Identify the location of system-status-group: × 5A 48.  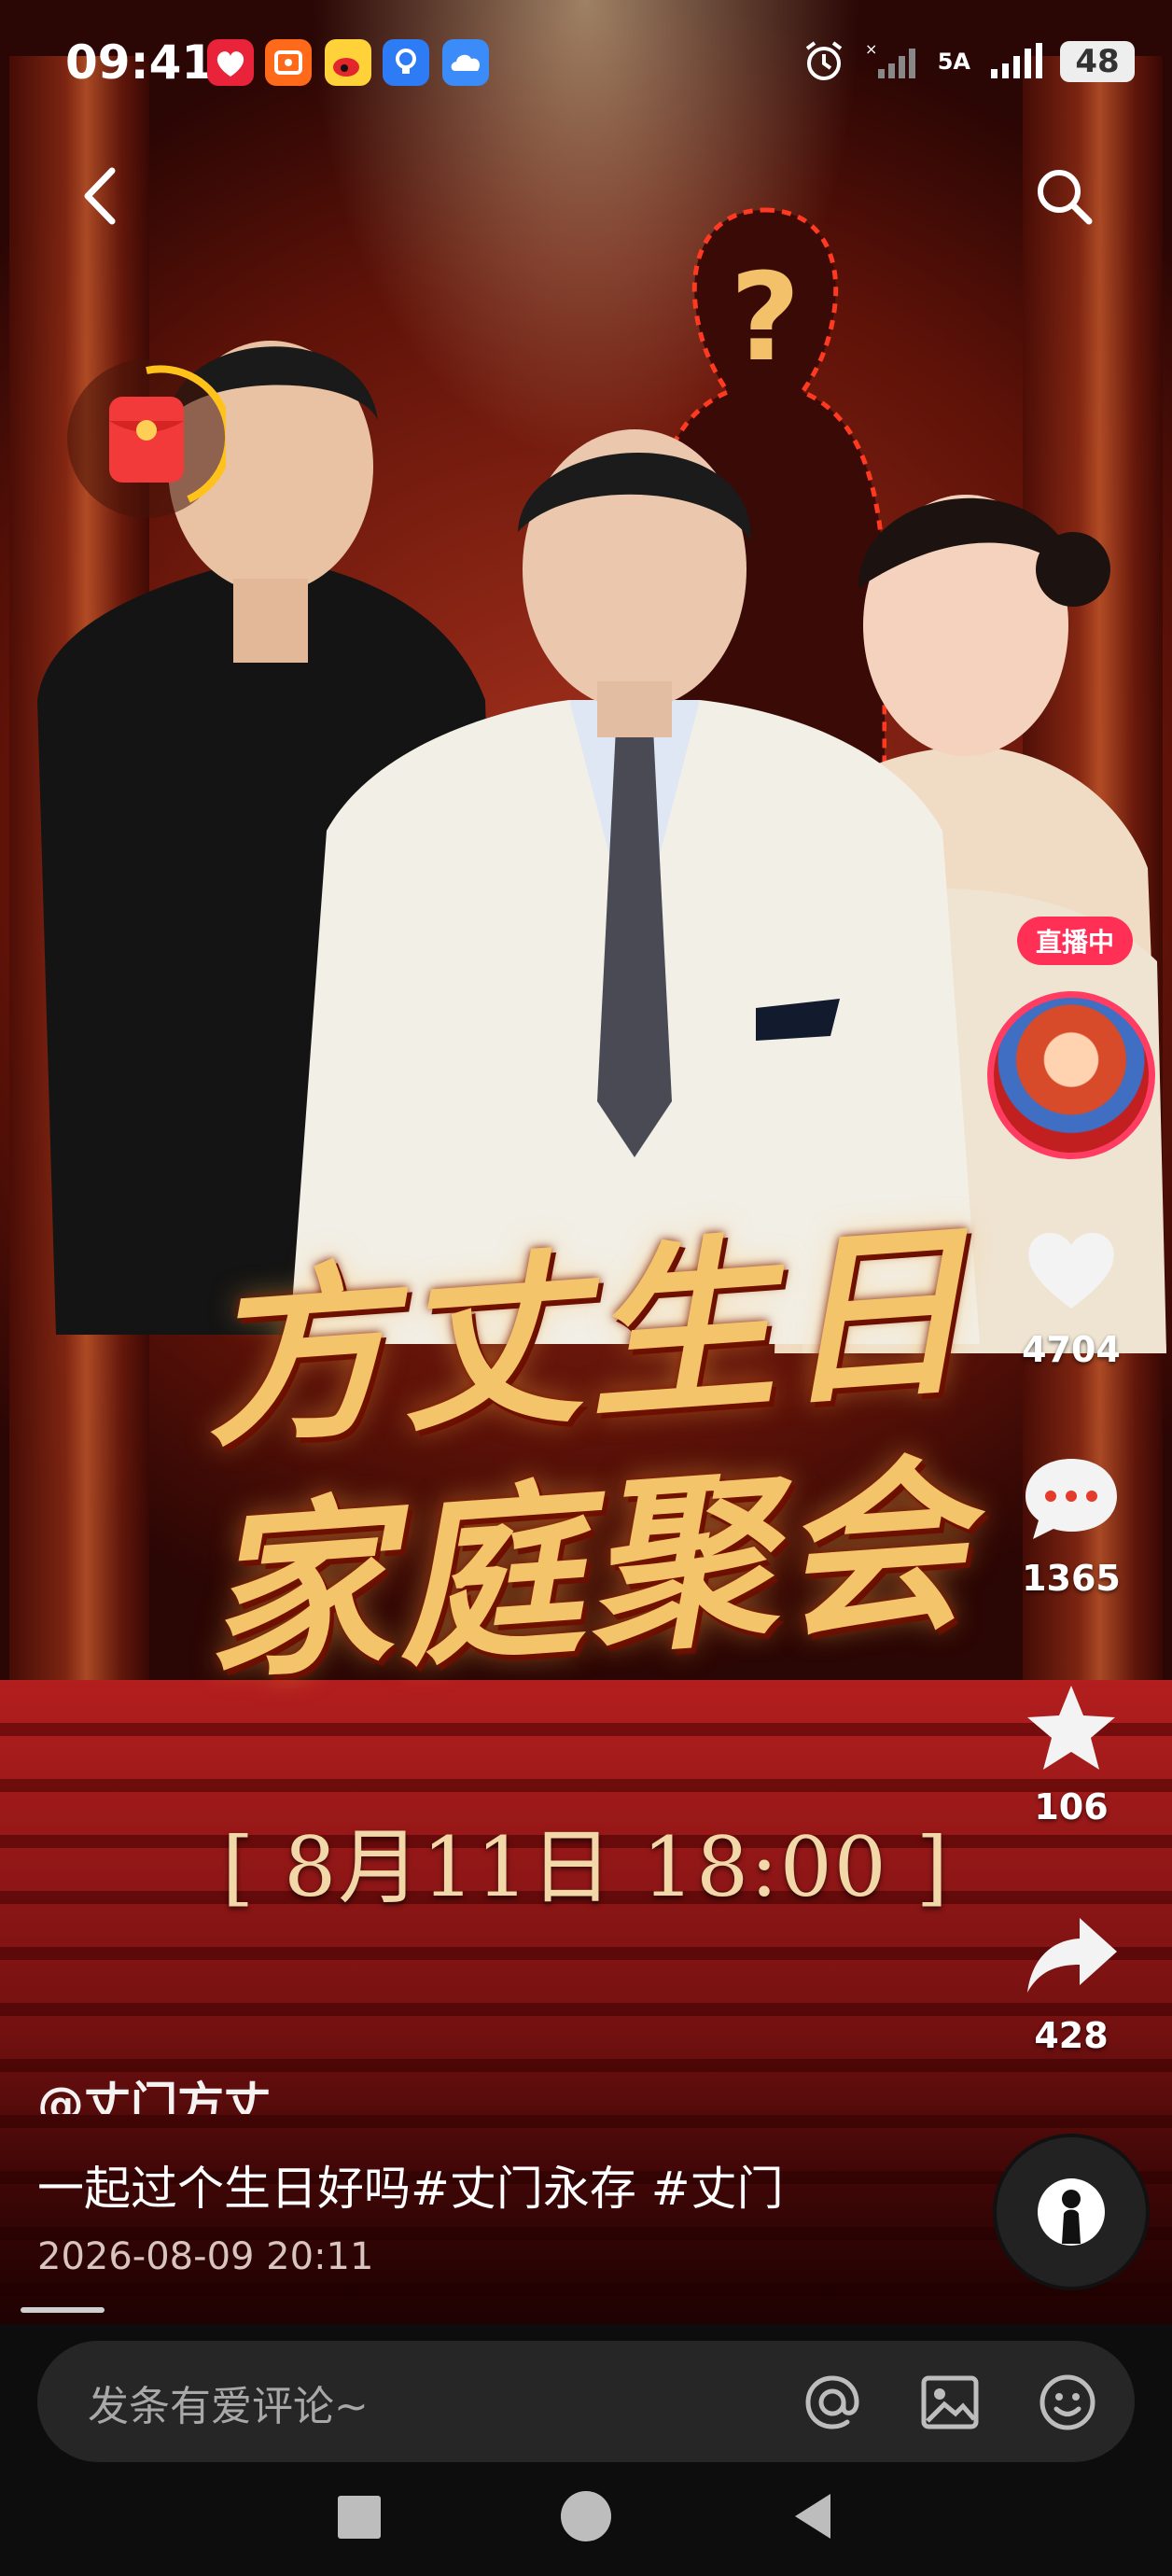
(967, 61).